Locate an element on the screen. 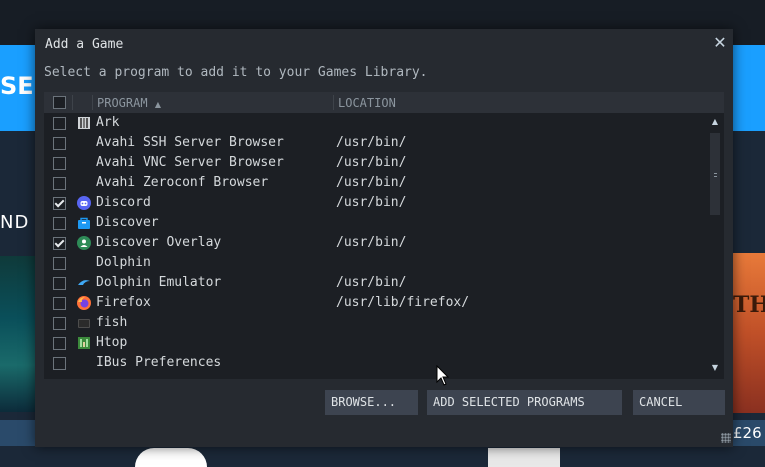 The height and width of the screenshot is (467, 765). program-name: Discover is located at coordinates (127, 222).